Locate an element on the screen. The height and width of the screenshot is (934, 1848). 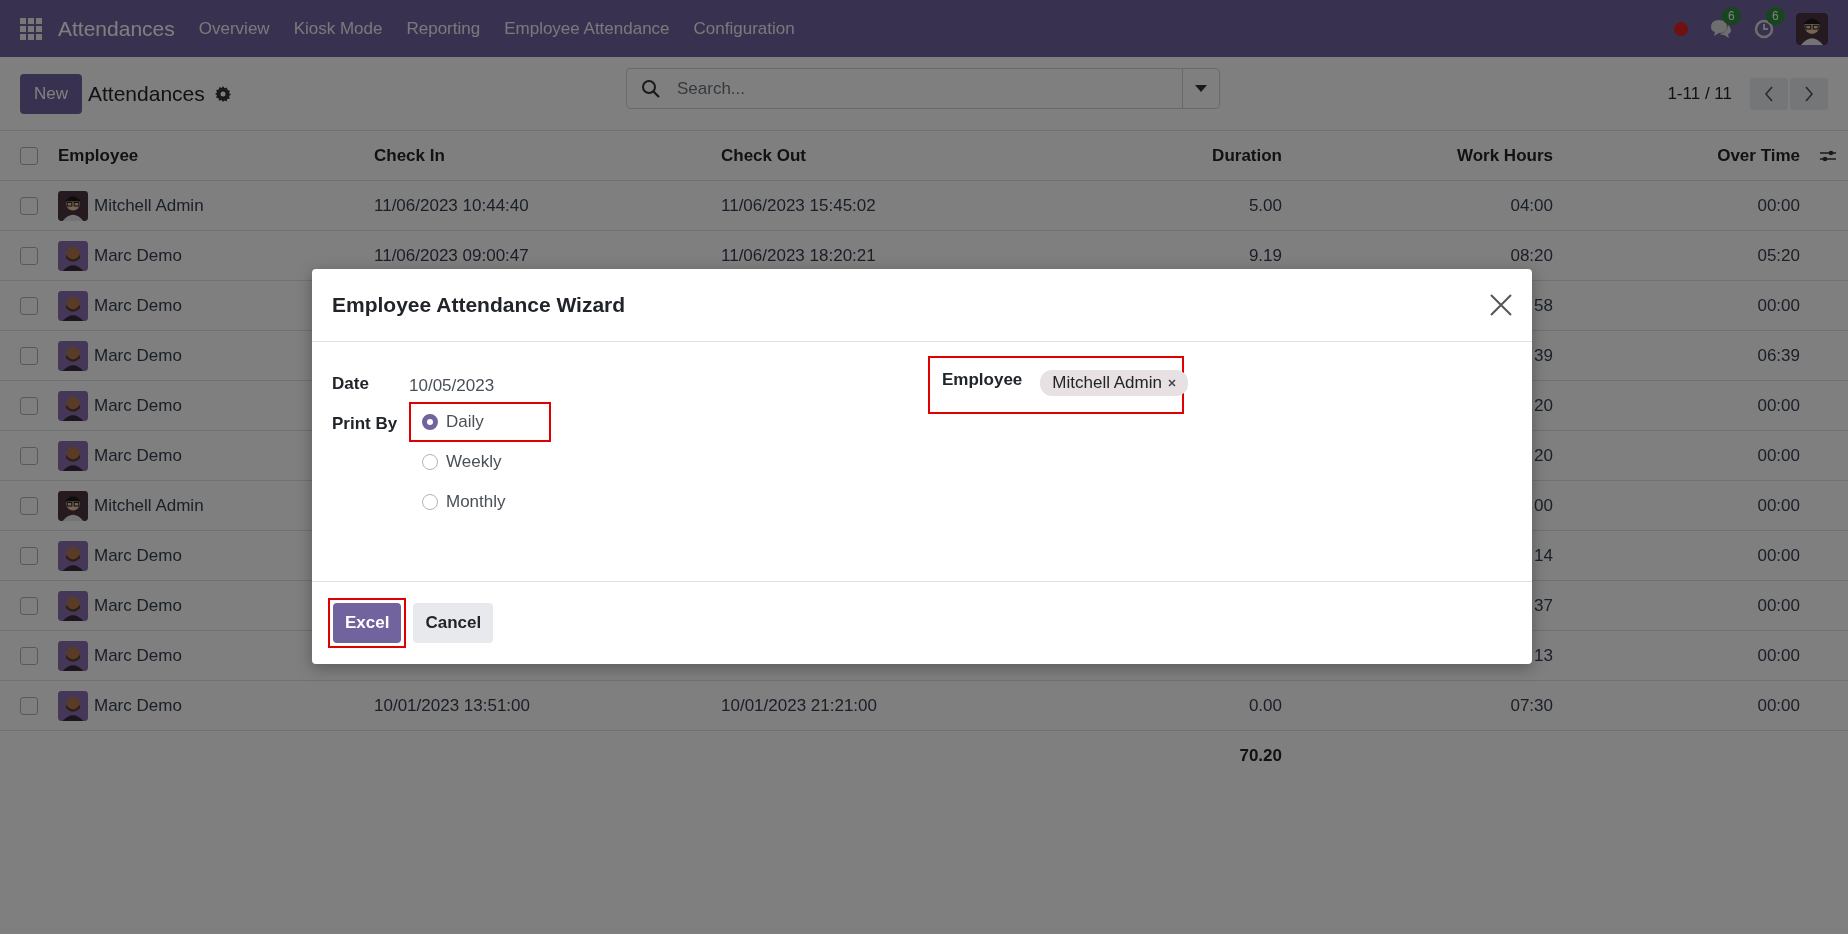
menu-item: Reporting is located at coordinates (443, 28).